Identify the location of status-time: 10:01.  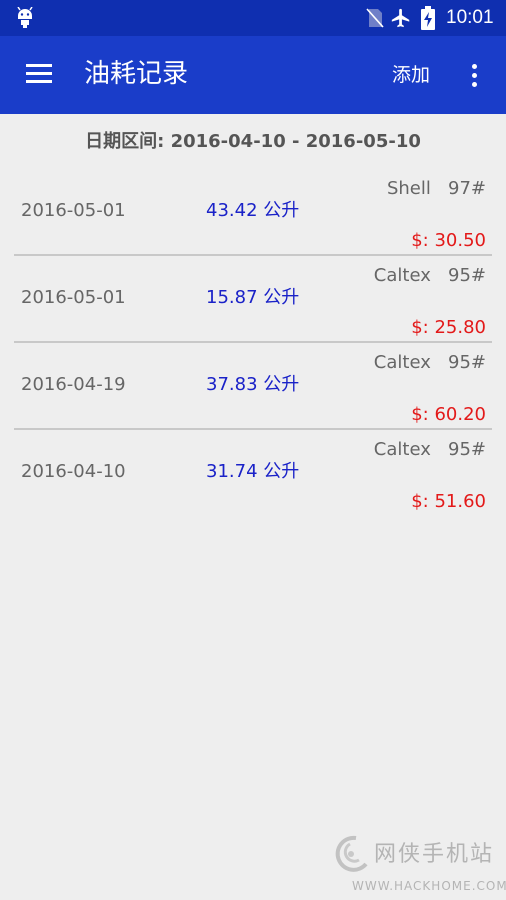
(470, 17).